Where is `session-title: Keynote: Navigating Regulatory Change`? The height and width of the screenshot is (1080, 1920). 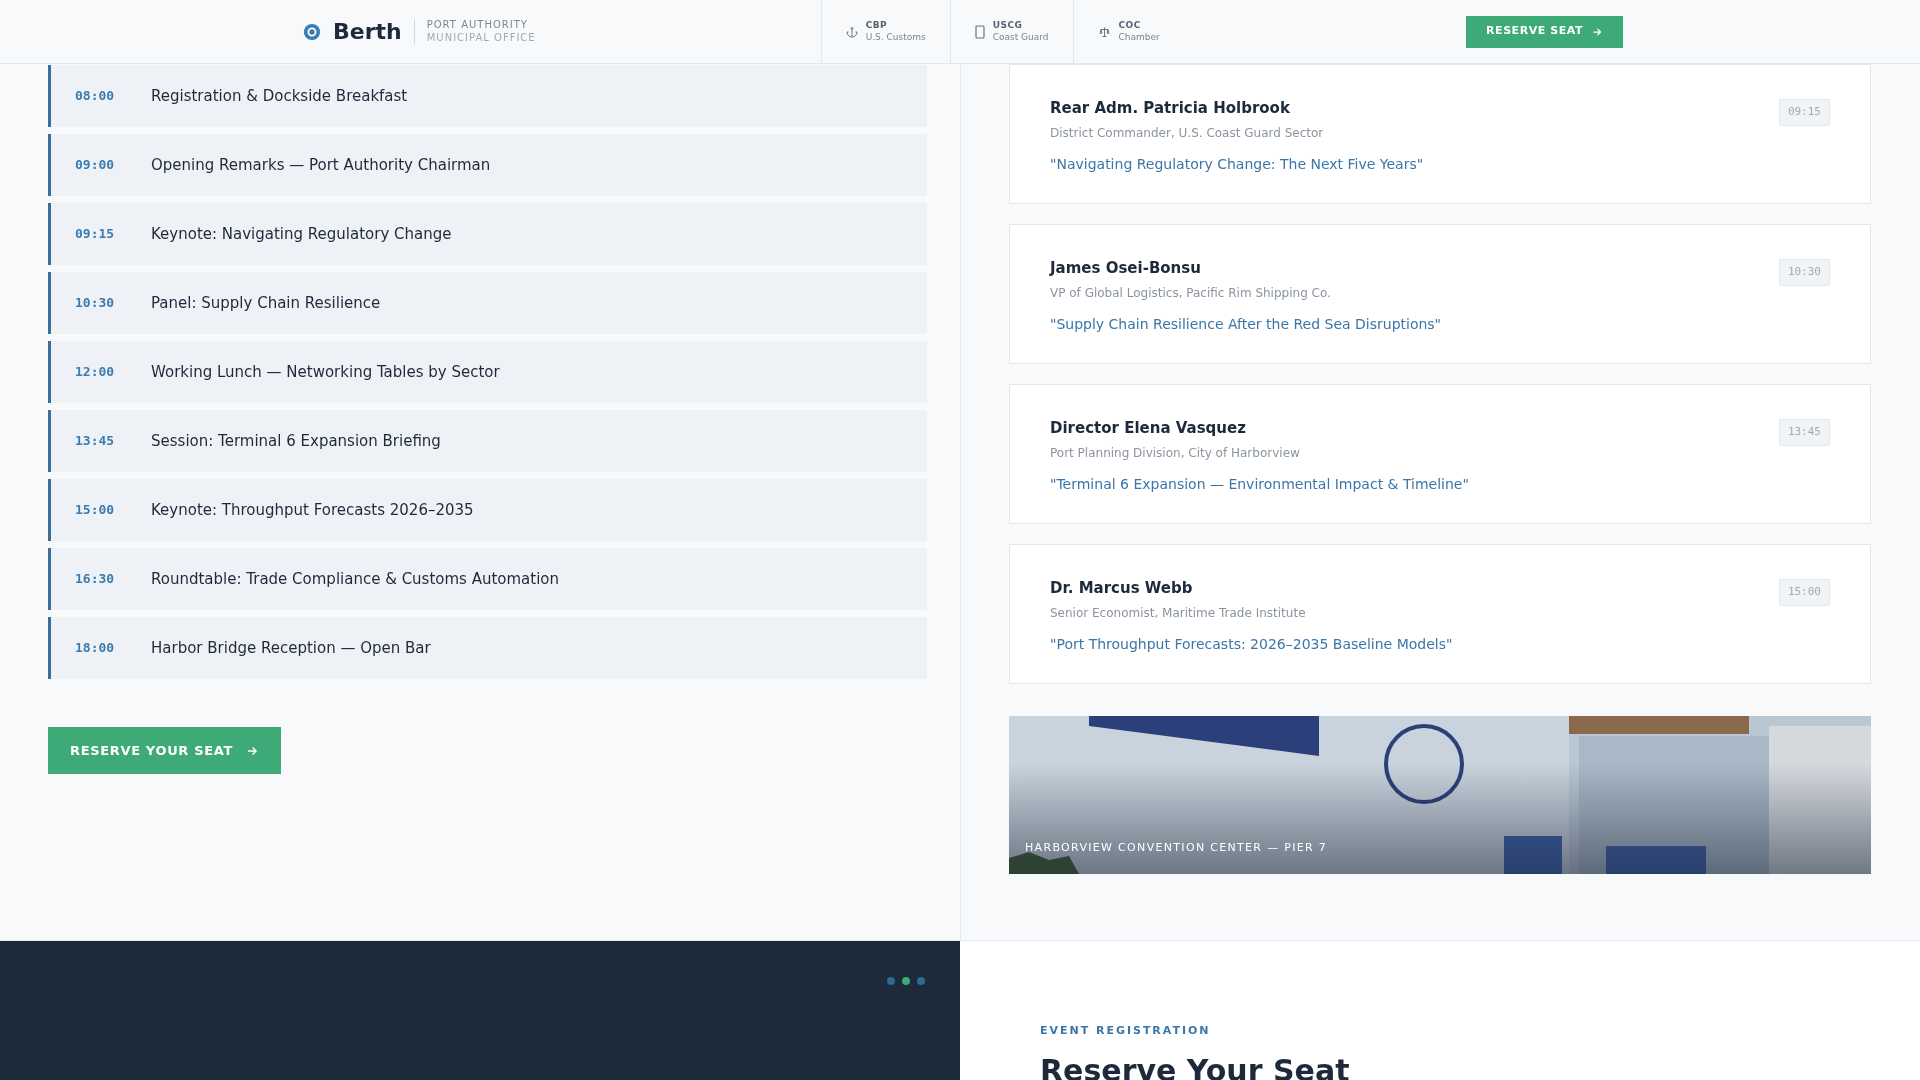 session-title: Keynote: Navigating Regulatory Change is located at coordinates (301, 234).